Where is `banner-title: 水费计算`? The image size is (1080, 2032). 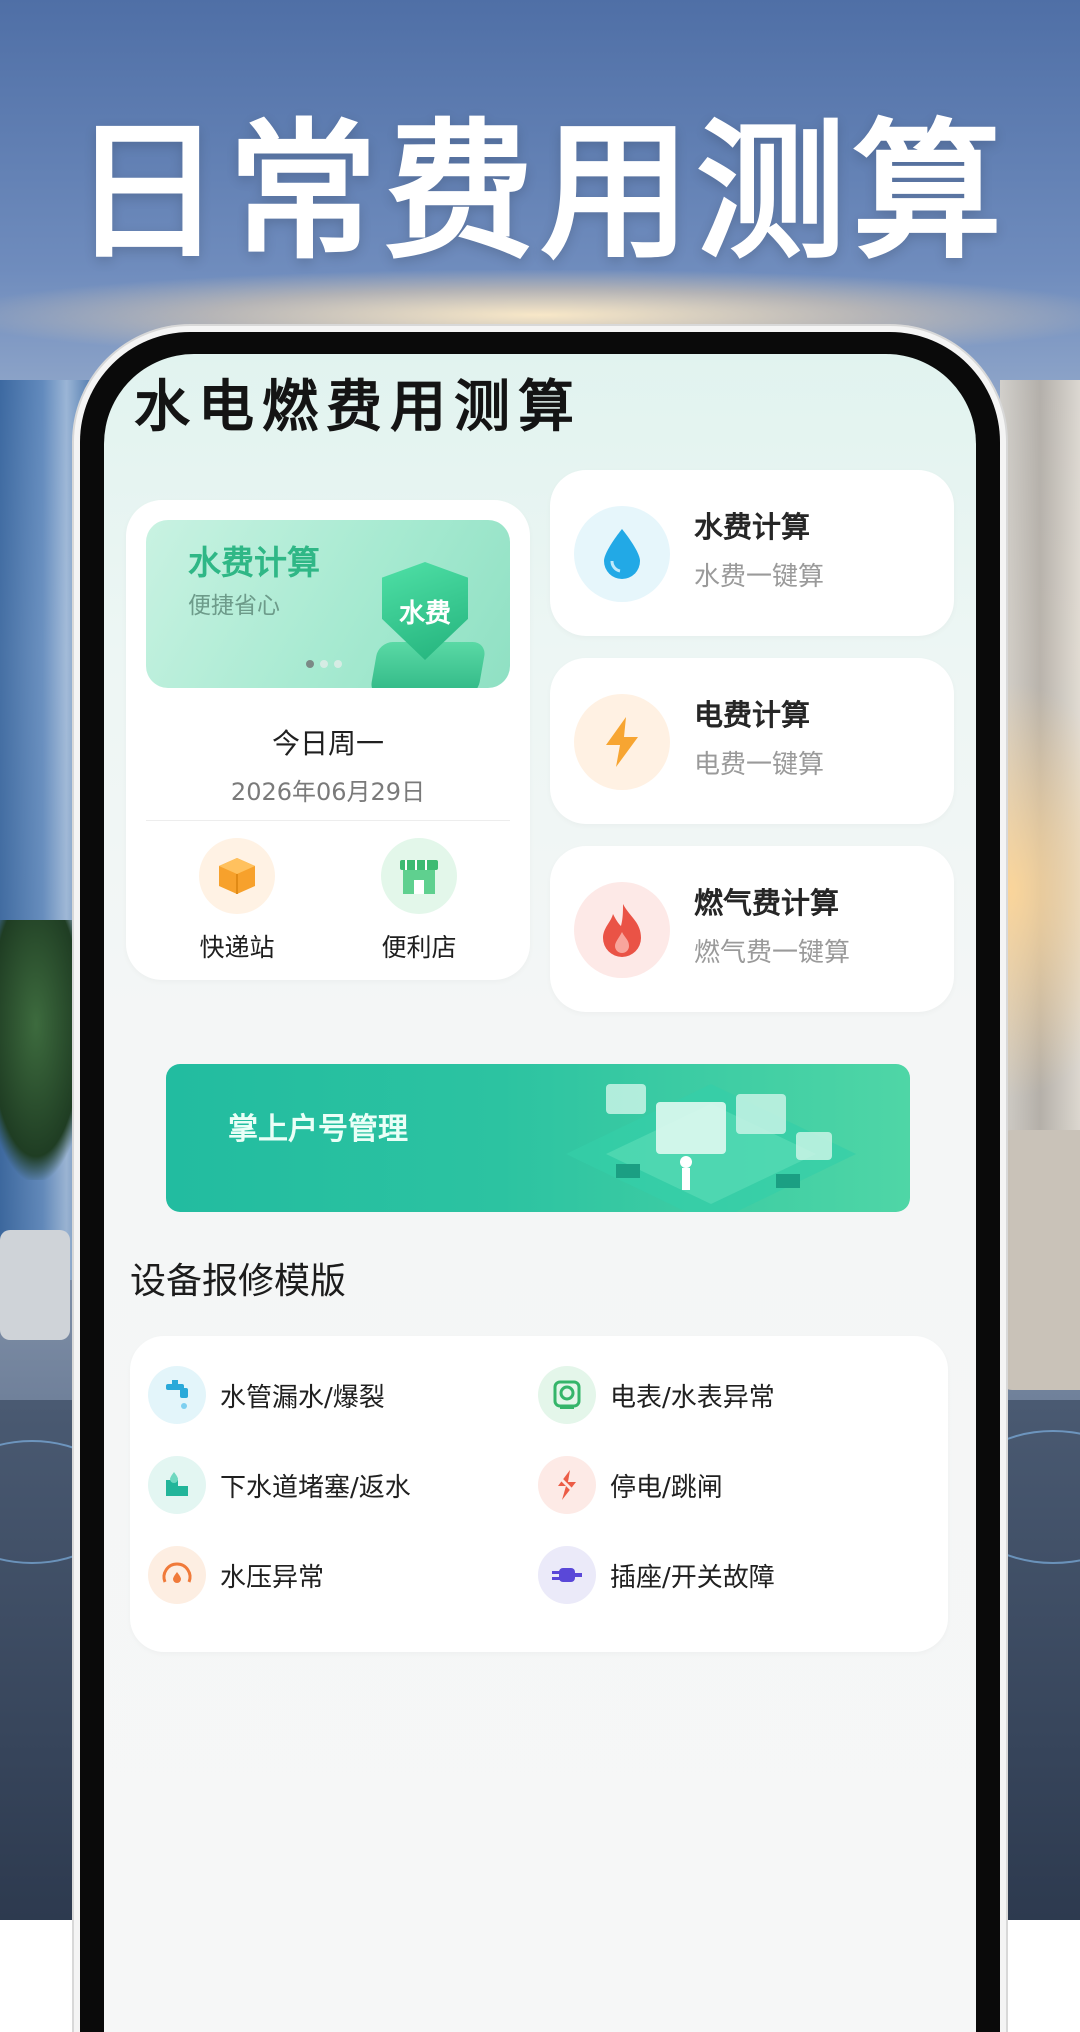
banner-title: 水费计算 is located at coordinates (254, 562).